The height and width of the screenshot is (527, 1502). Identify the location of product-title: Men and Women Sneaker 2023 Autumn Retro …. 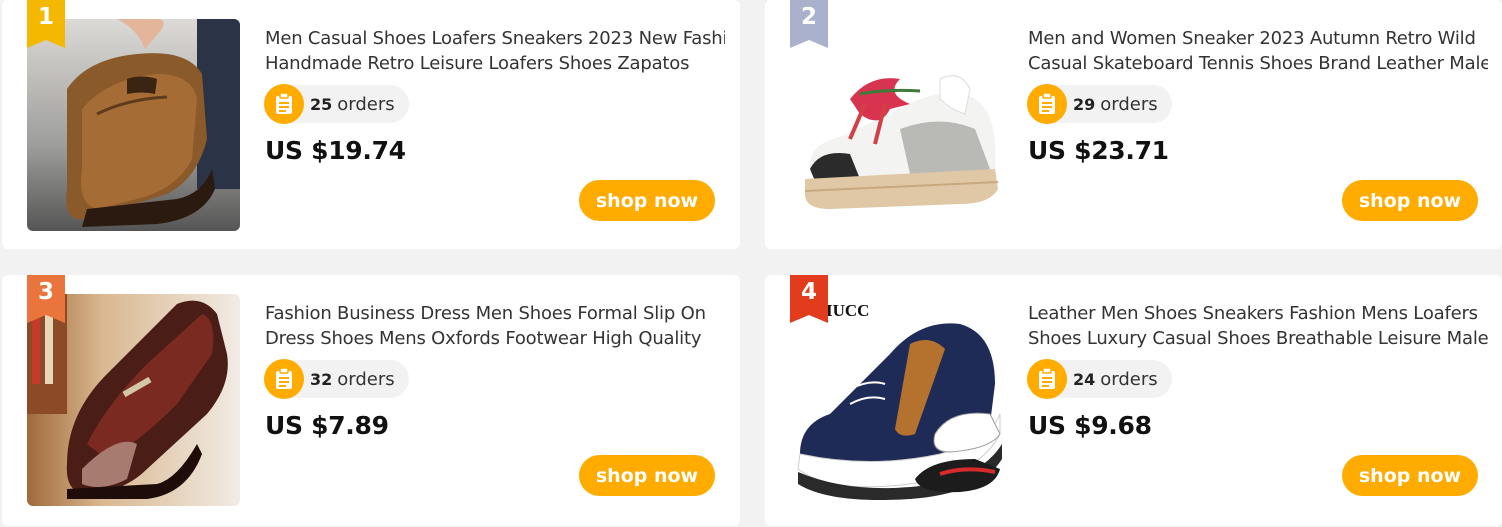
(1258, 51).